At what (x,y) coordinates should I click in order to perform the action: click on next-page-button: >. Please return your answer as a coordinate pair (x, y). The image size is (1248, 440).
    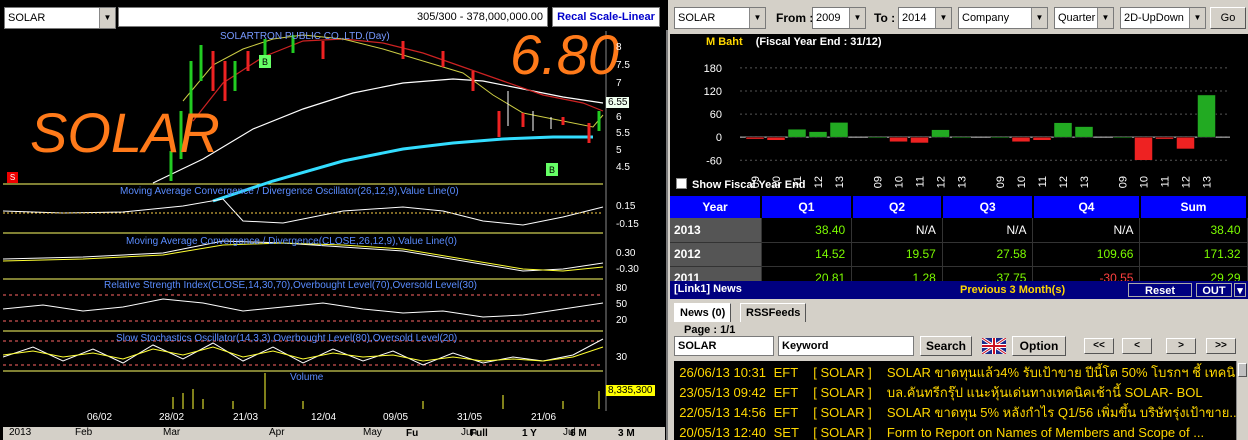
    Looking at the image, I should click on (1181, 346).